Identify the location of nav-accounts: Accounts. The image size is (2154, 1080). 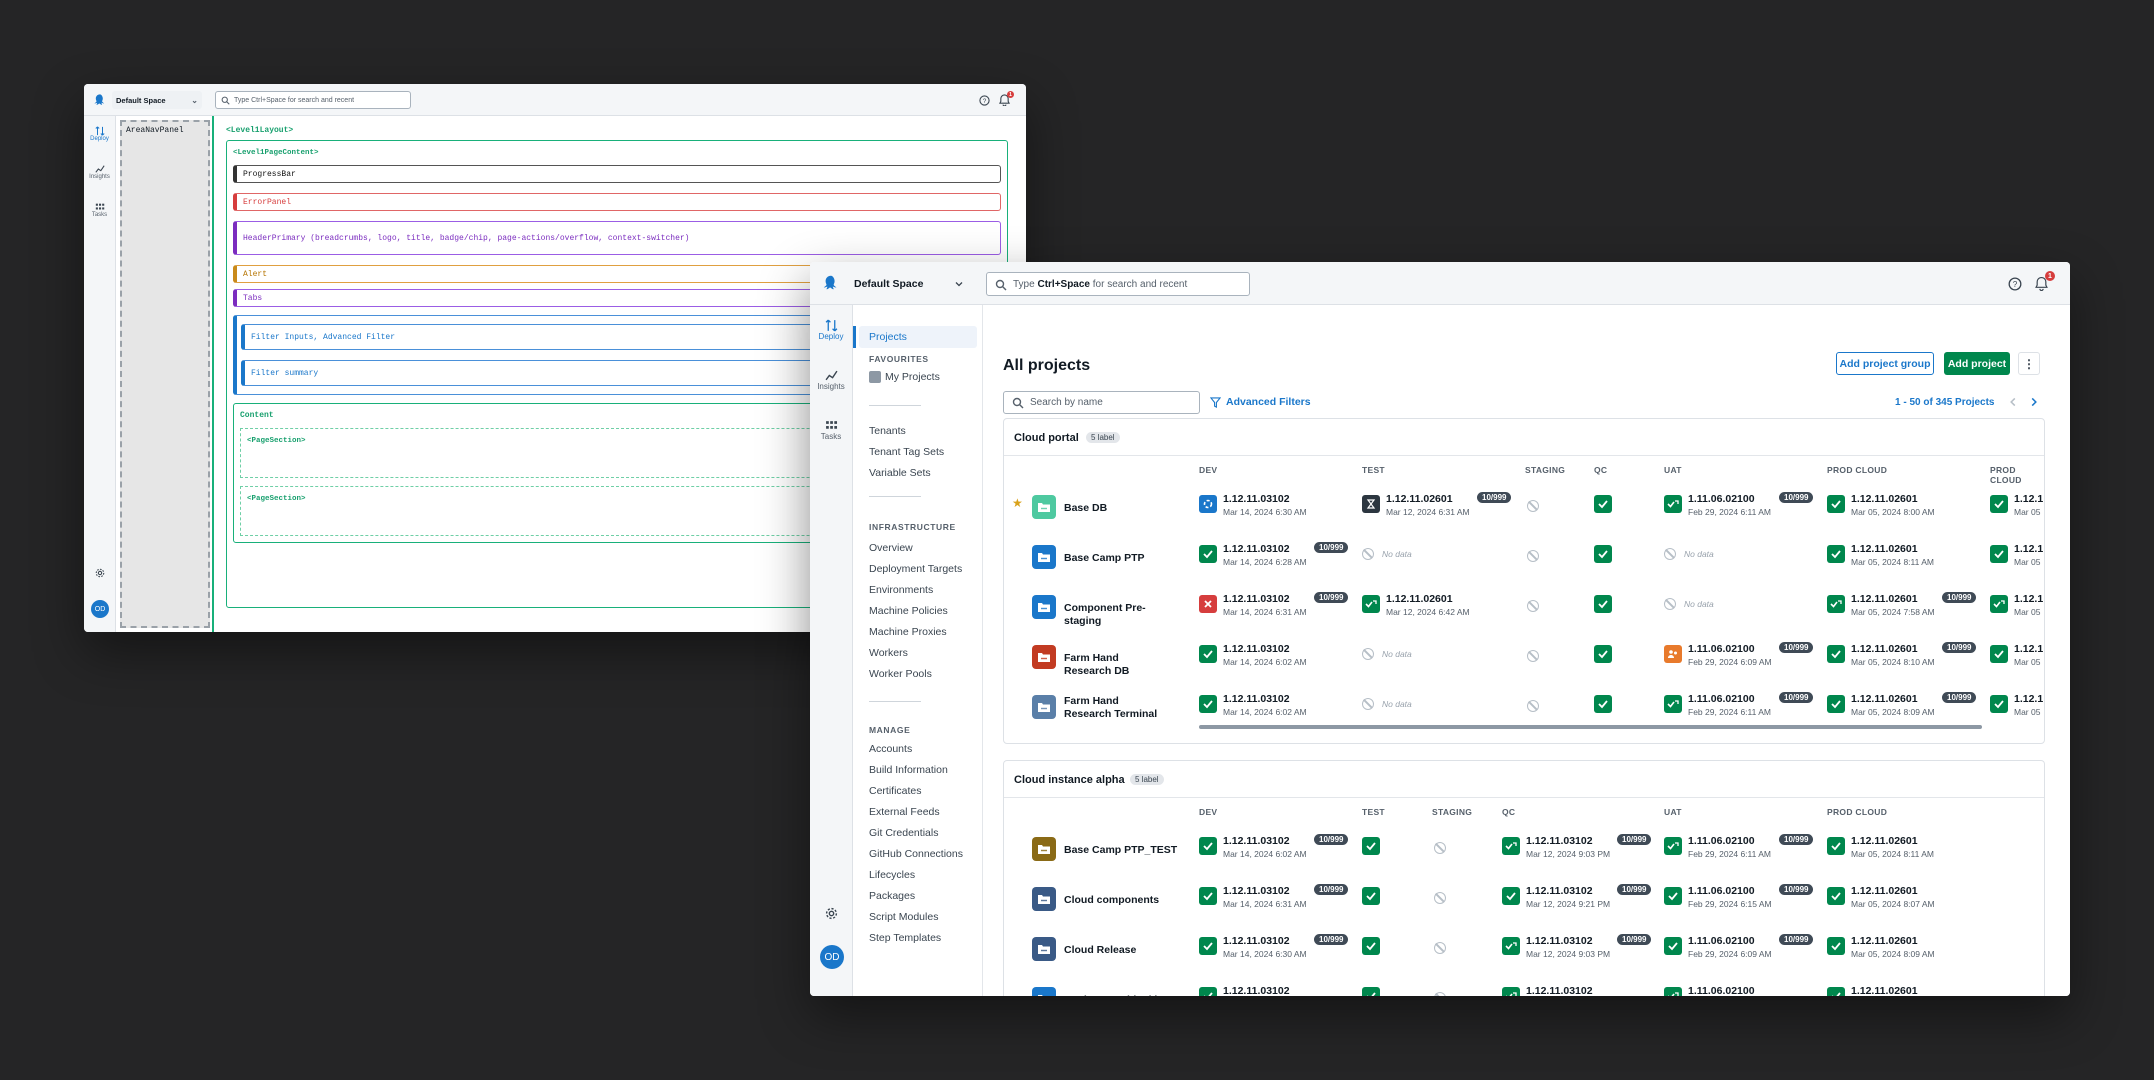
(890, 749).